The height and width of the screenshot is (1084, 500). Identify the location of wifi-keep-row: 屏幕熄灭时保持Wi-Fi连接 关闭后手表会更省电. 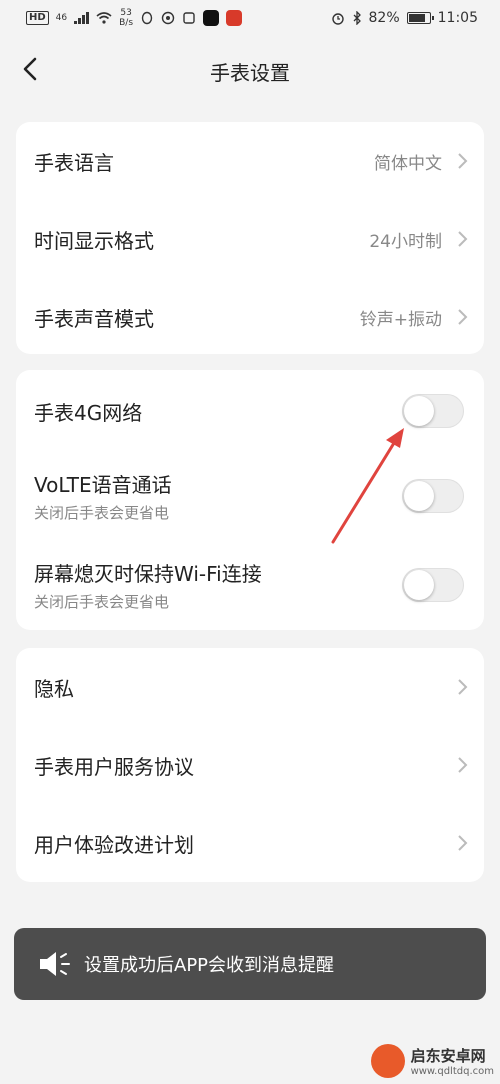
(250, 585).